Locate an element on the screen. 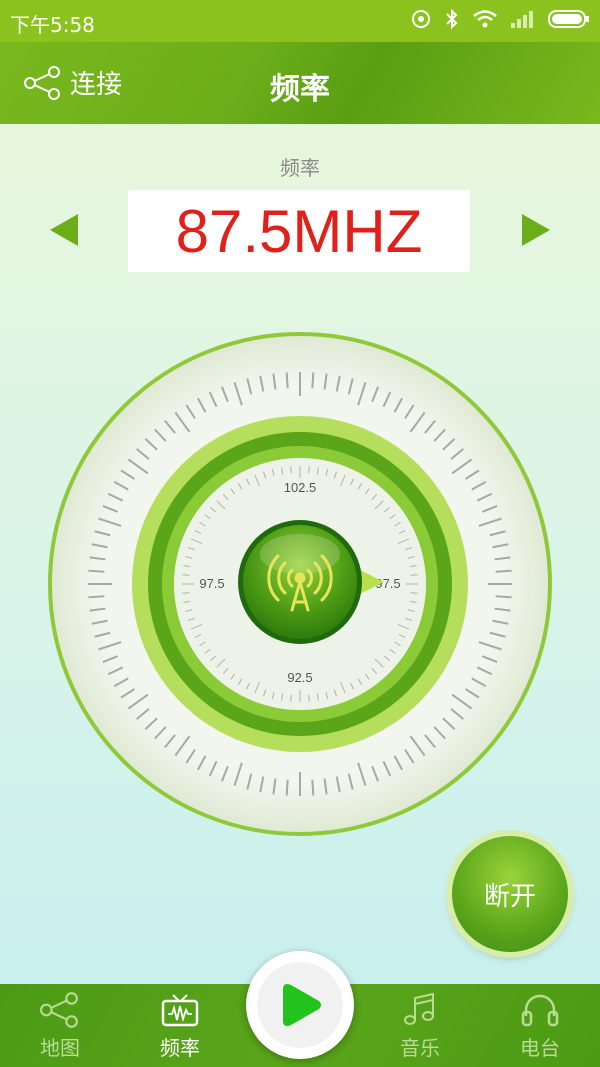 This screenshot has height=1067, width=600. play-button is located at coordinates (300, 1005).